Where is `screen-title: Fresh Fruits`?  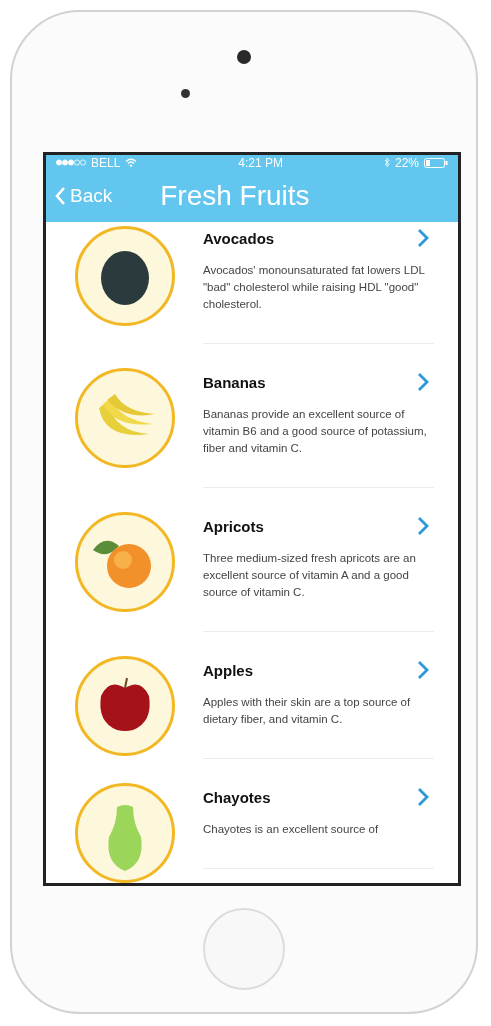
screen-title: Fresh Fruits is located at coordinates (235, 196).